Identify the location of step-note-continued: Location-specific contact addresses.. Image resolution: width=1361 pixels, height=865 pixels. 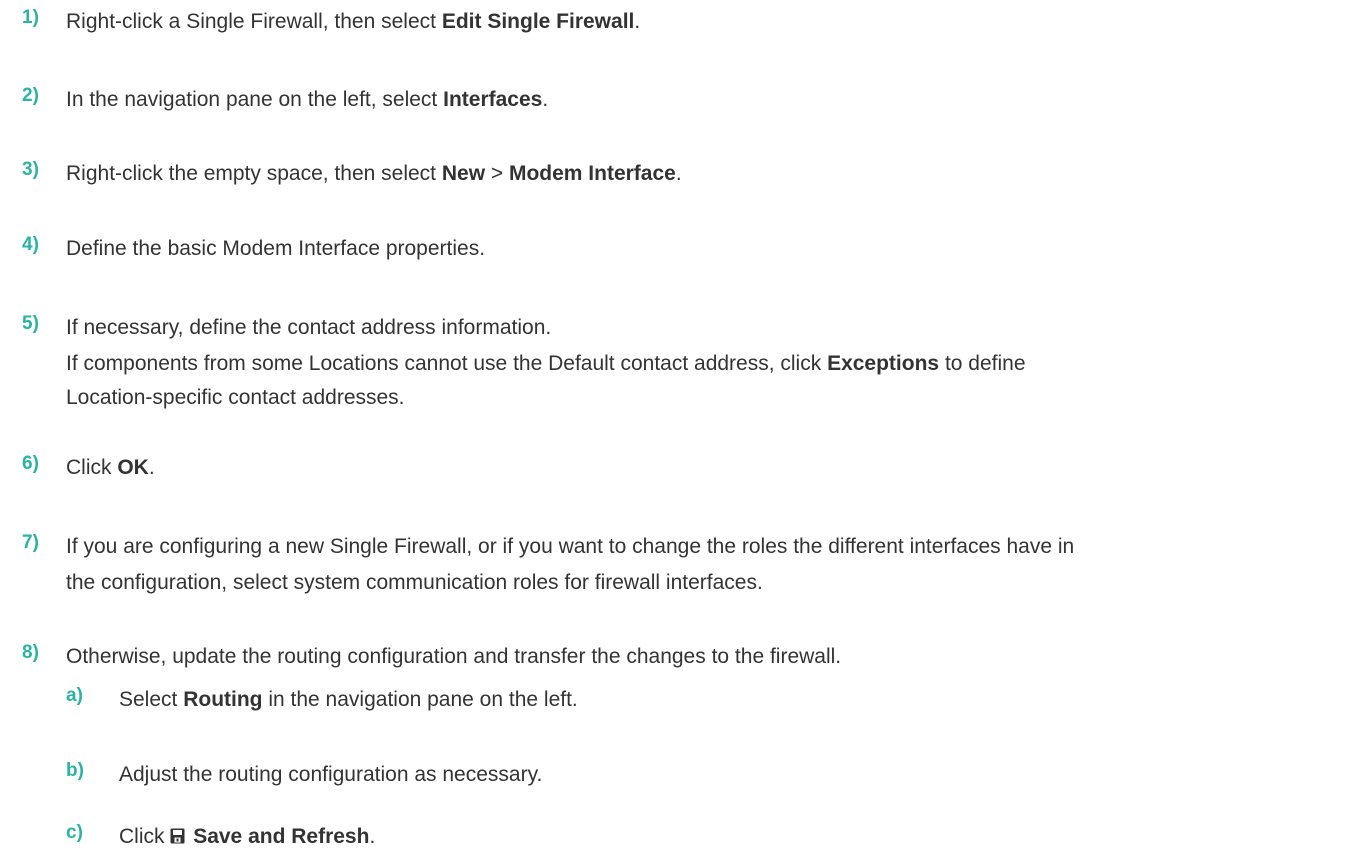
(235, 397).